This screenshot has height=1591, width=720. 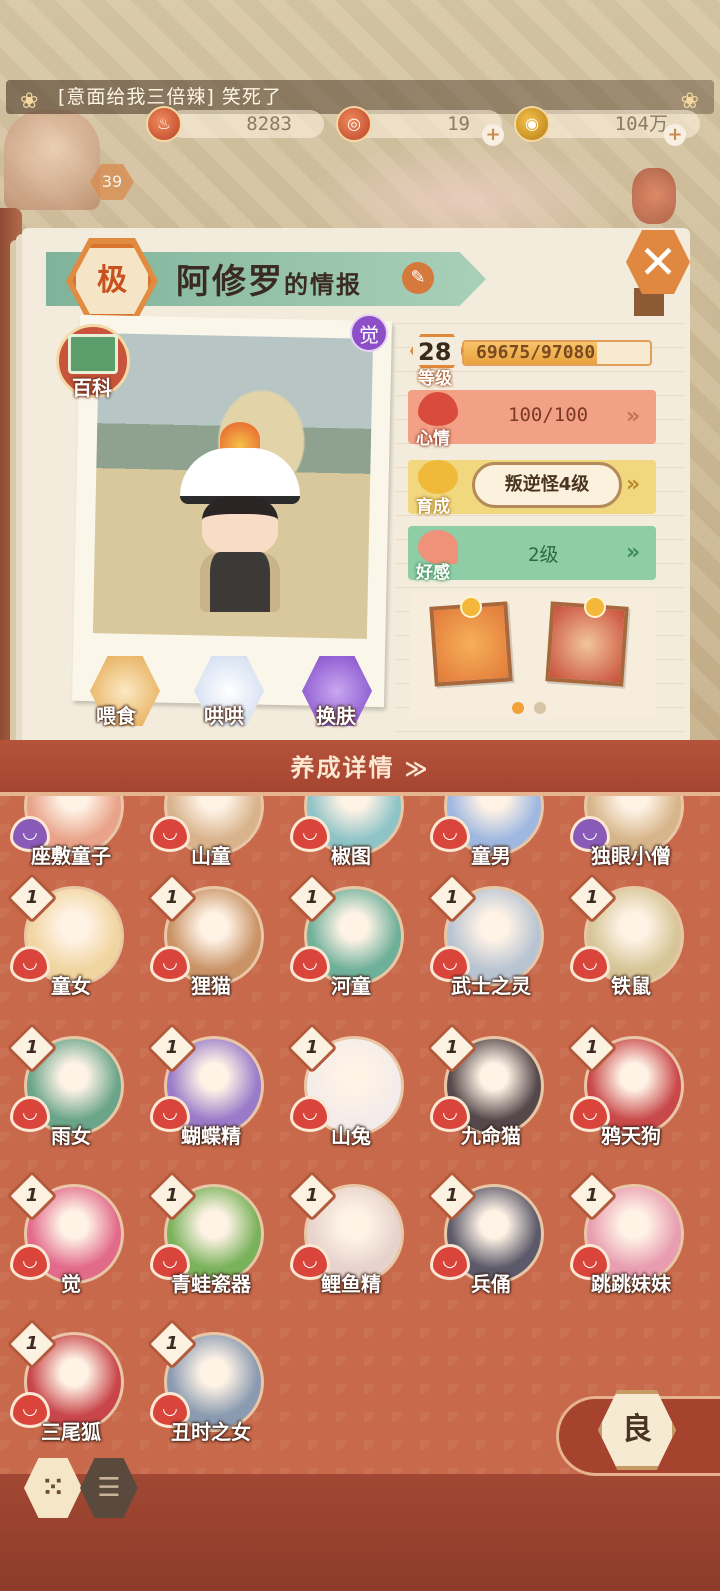 I want to click on marquee-text: [意面给我三倍辣] 笑死了, so click(x=170, y=97).